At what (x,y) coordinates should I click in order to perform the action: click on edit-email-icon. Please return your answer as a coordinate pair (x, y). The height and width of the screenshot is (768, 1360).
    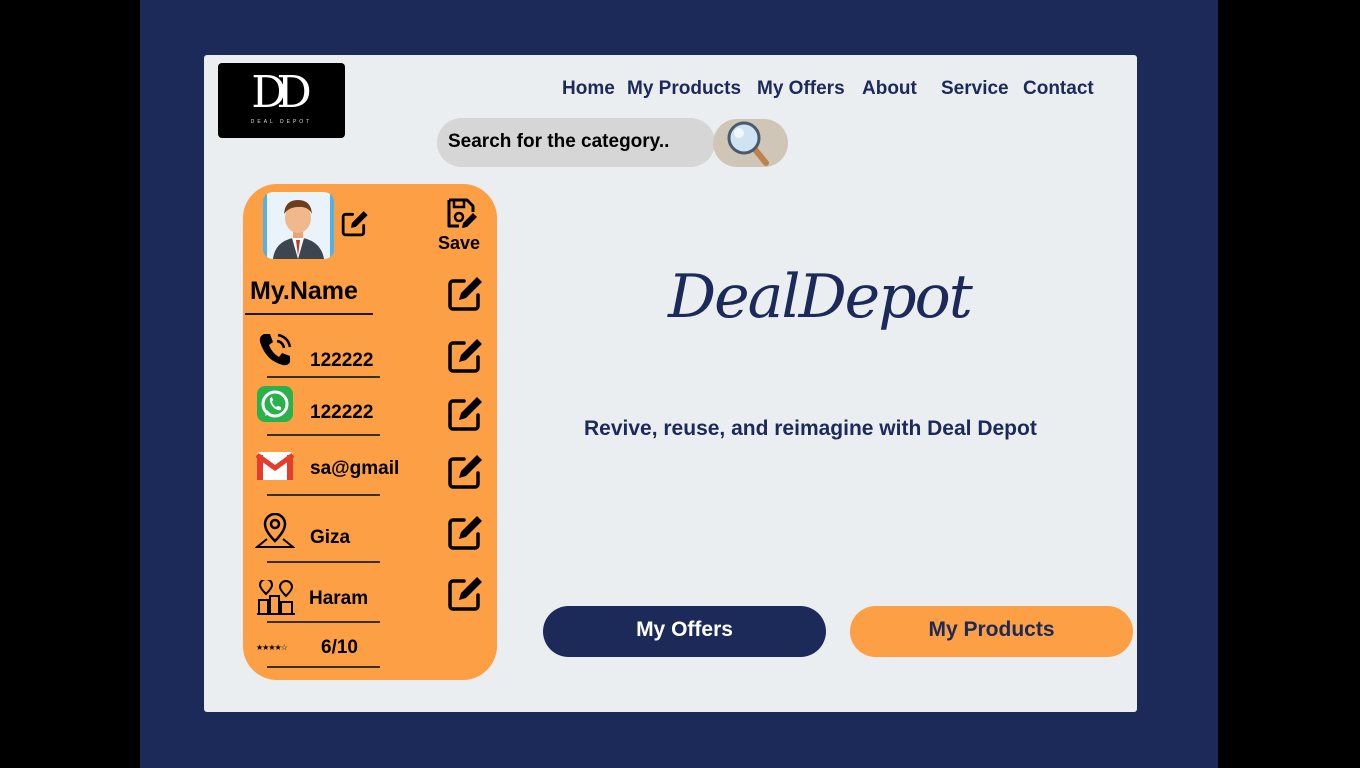
    Looking at the image, I should click on (465, 472).